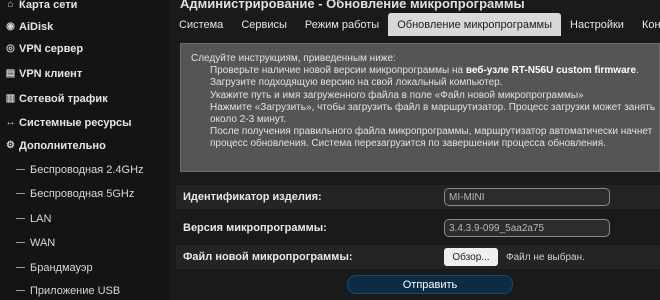  What do you see at coordinates (85, 48) in the screenshot?
I see `sidebar-item-vpn-server: ◎ VPN сервер` at bounding box center [85, 48].